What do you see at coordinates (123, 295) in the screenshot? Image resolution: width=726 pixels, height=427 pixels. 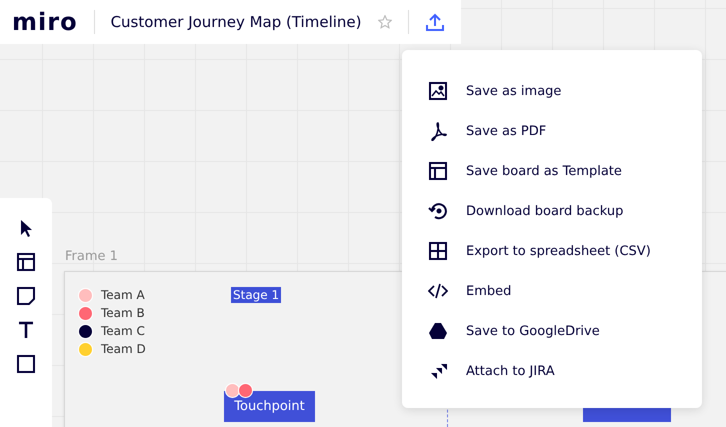 I see `legend-label: Team A` at bounding box center [123, 295].